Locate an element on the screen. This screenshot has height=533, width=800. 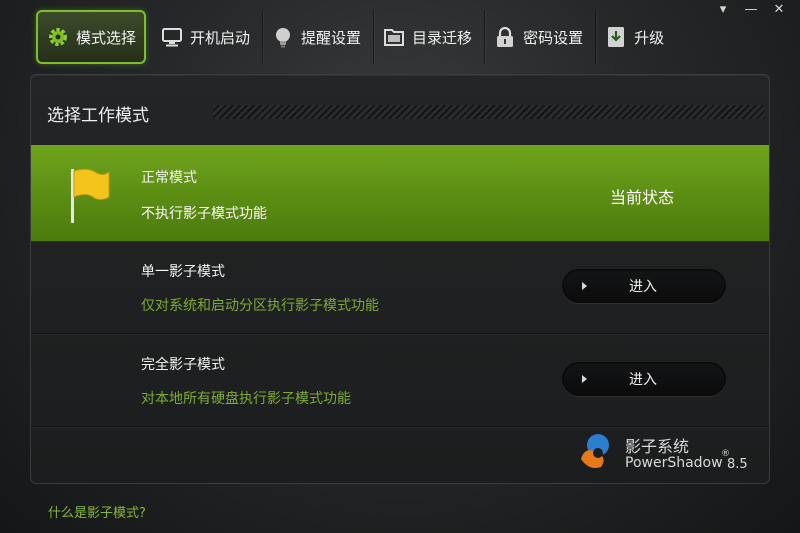
mode-name: 完全影子模式 is located at coordinates (183, 365).